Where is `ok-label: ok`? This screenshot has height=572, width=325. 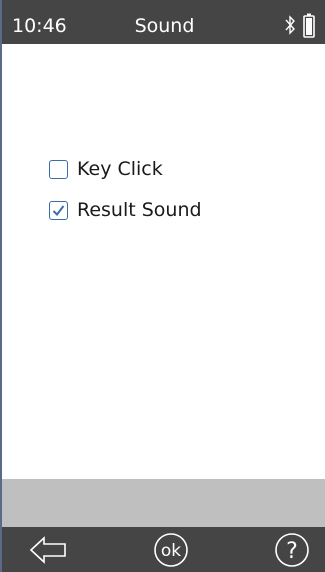
ok-label: ok is located at coordinates (171, 551).